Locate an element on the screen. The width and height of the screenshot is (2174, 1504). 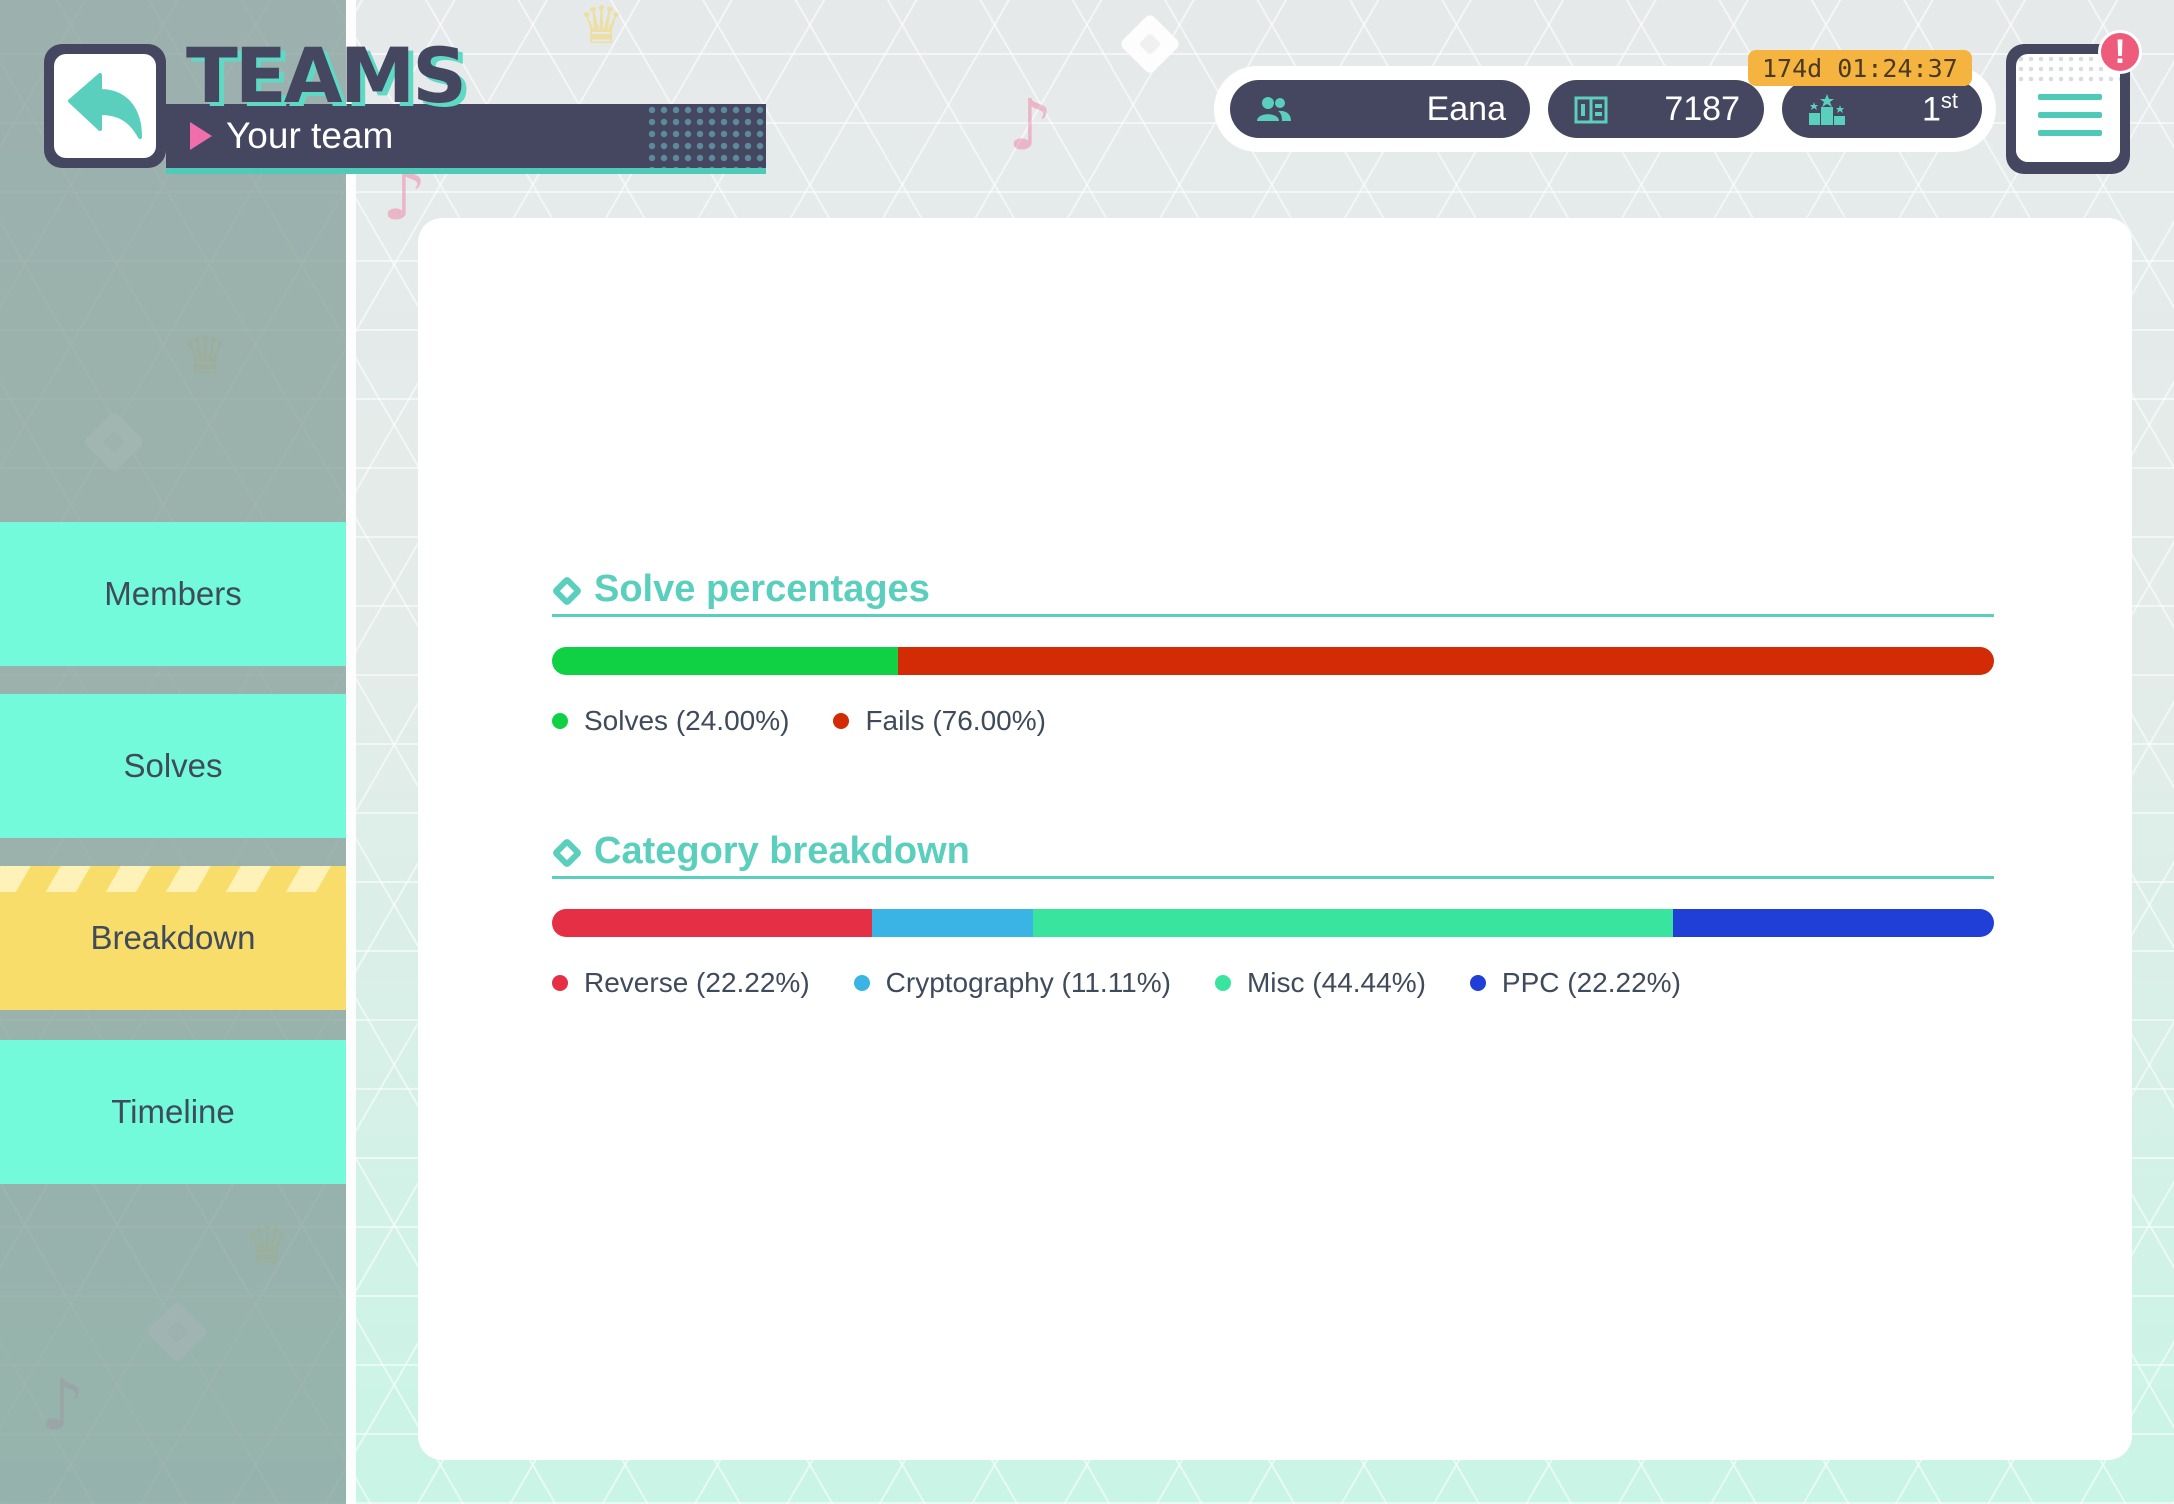
rank-suffix: st is located at coordinates (1949, 101).